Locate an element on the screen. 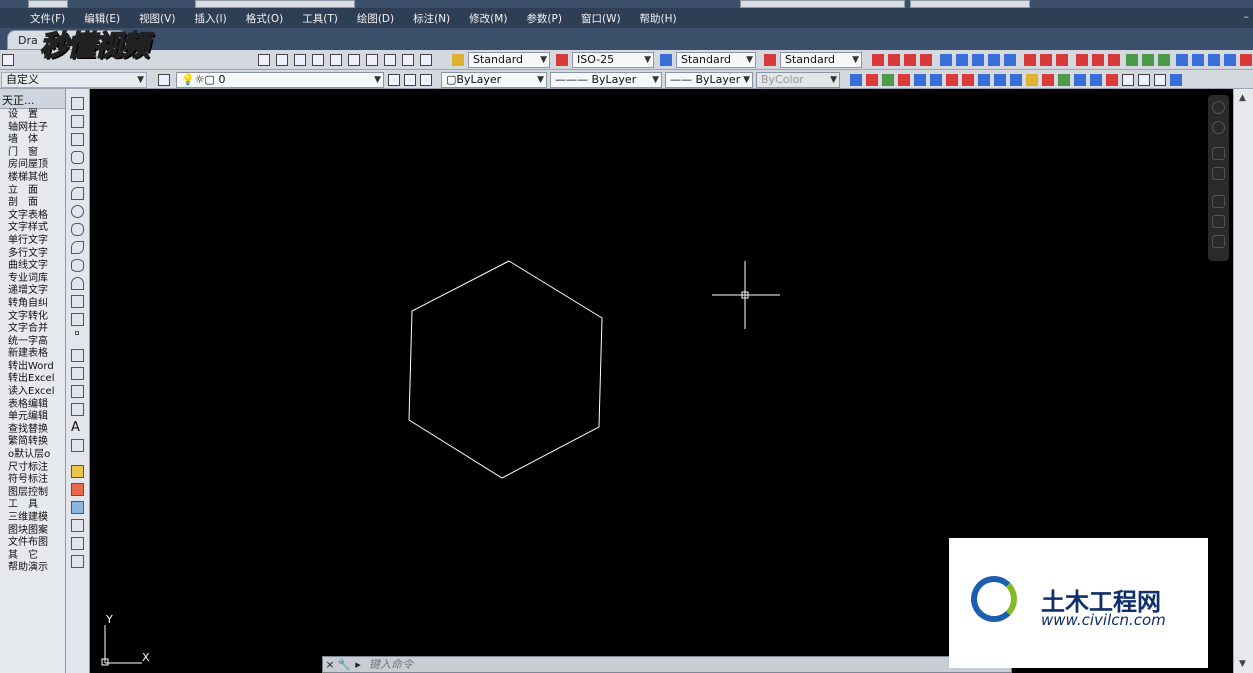  lineweight-select: —— ByLayer ▼ is located at coordinates (709, 80).